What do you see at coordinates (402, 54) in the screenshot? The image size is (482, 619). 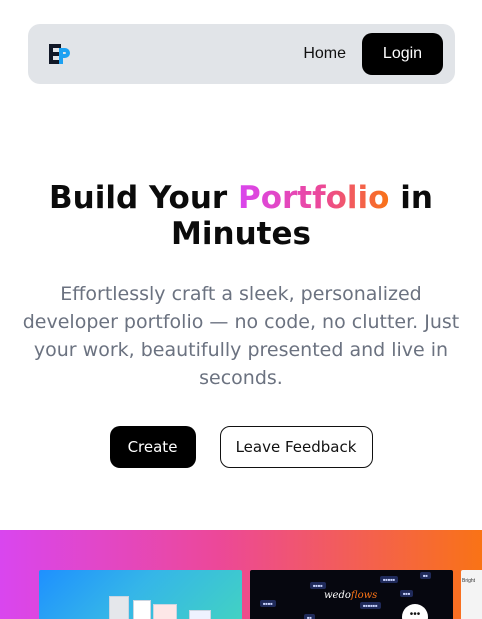 I see `login-button: Login` at bounding box center [402, 54].